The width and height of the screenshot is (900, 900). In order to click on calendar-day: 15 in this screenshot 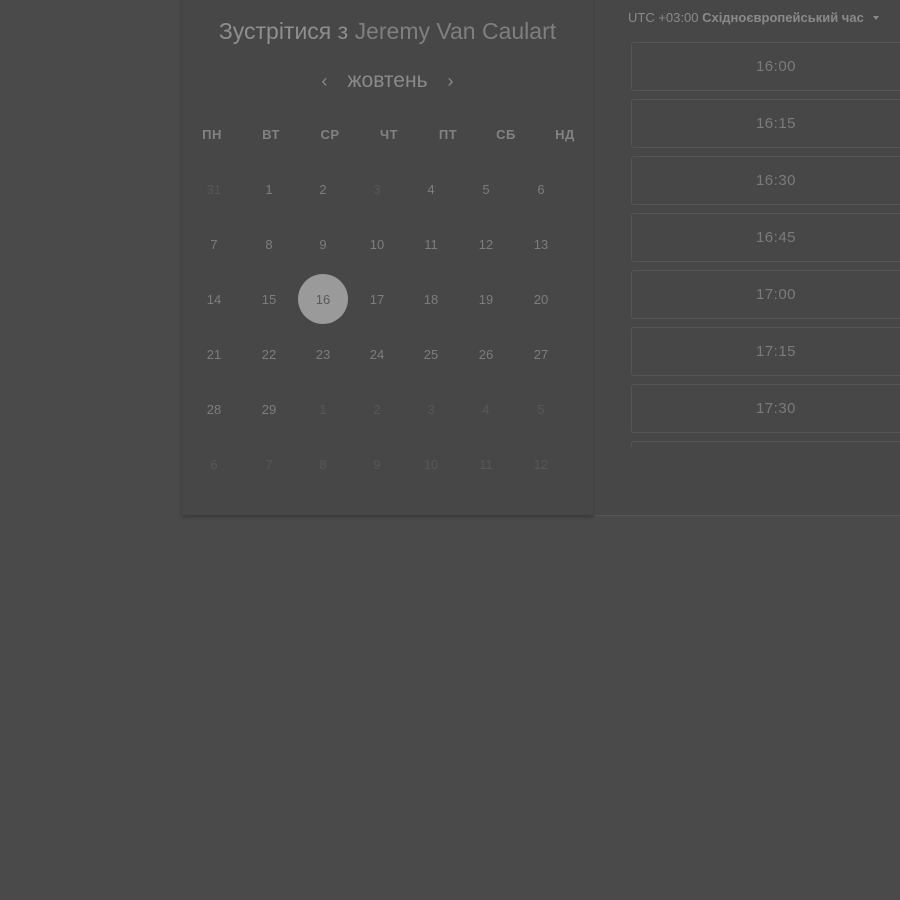, I will do `click(269, 299)`.